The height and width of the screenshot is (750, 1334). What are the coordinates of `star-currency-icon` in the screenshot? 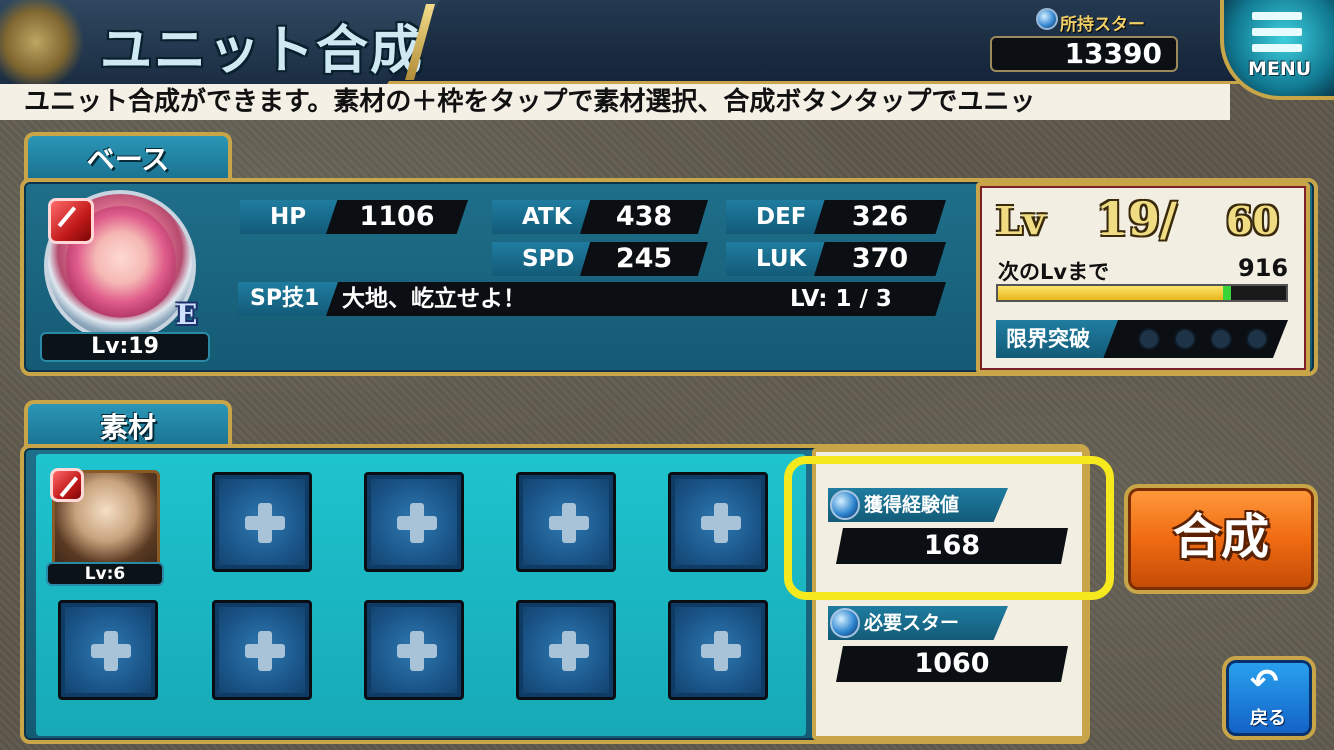 It's located at (1047, 19).